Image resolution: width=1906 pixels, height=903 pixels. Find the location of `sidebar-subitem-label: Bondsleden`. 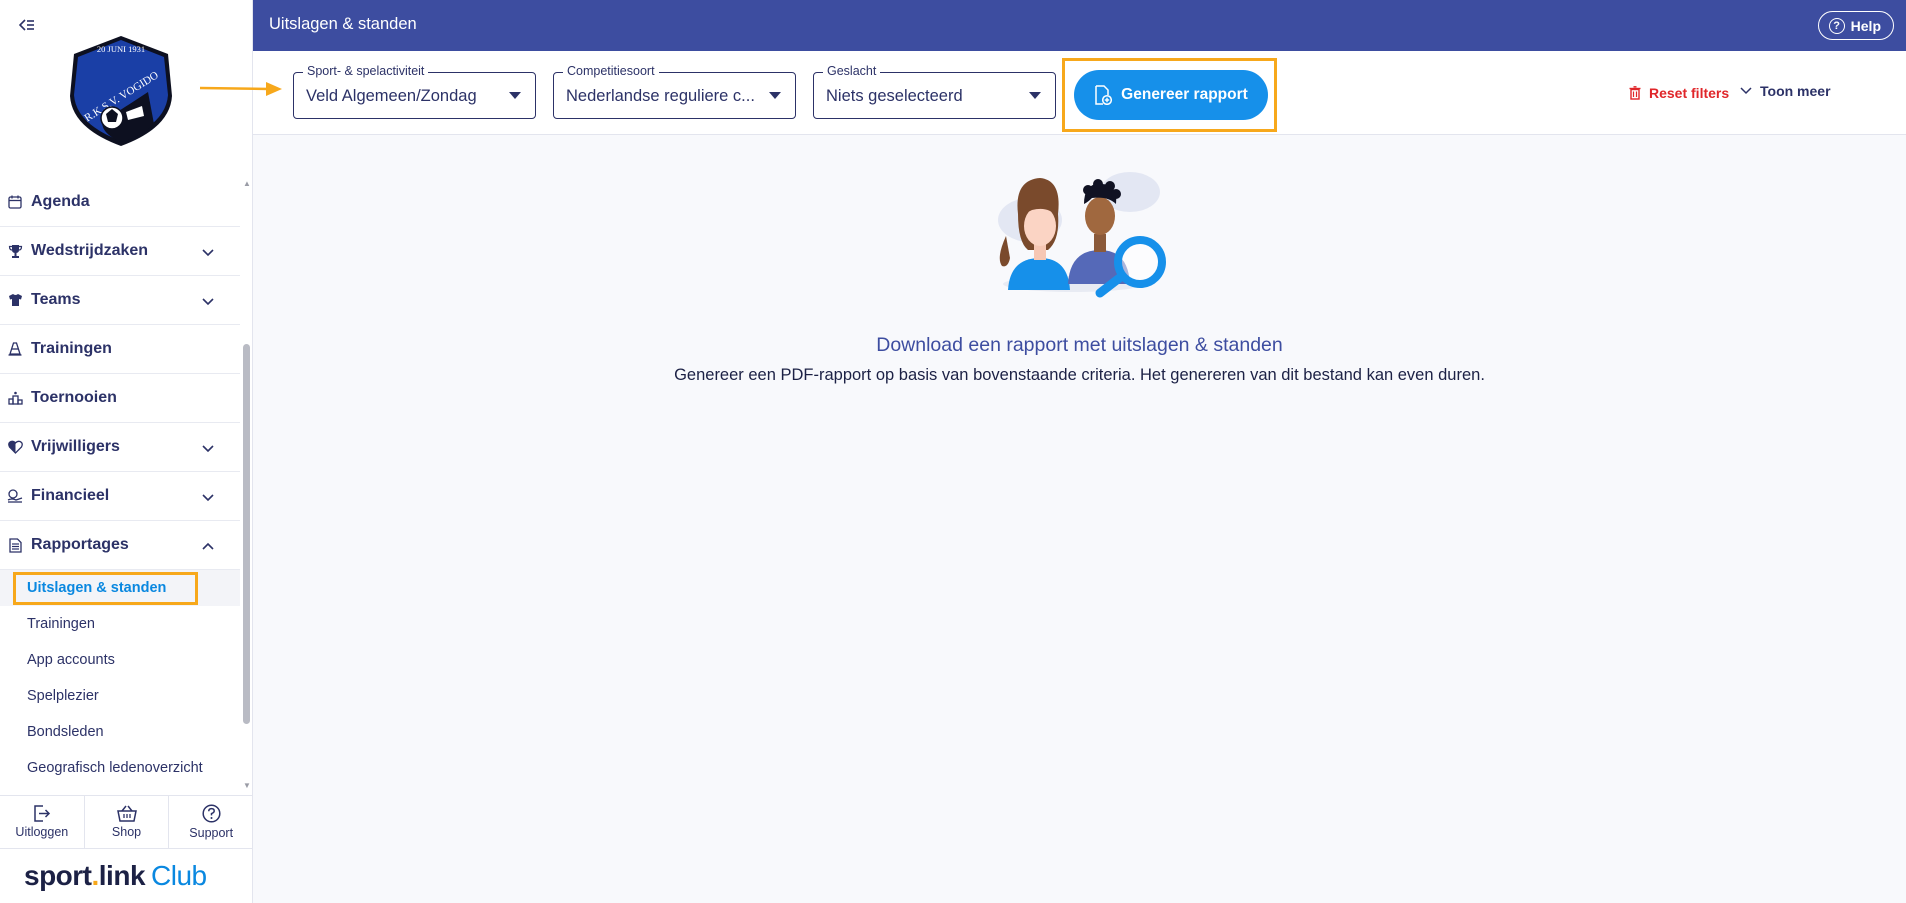

sidebar-subitem-label: Bondsleden is located at coordinates (65, 732).